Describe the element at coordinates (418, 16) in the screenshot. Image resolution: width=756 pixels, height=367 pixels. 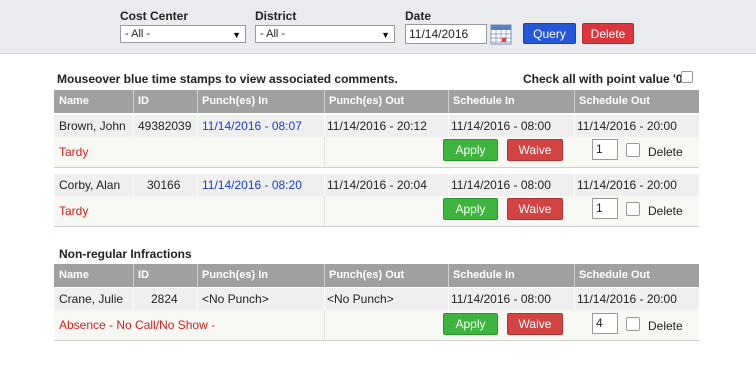
I see `date-label: Date` at that location.